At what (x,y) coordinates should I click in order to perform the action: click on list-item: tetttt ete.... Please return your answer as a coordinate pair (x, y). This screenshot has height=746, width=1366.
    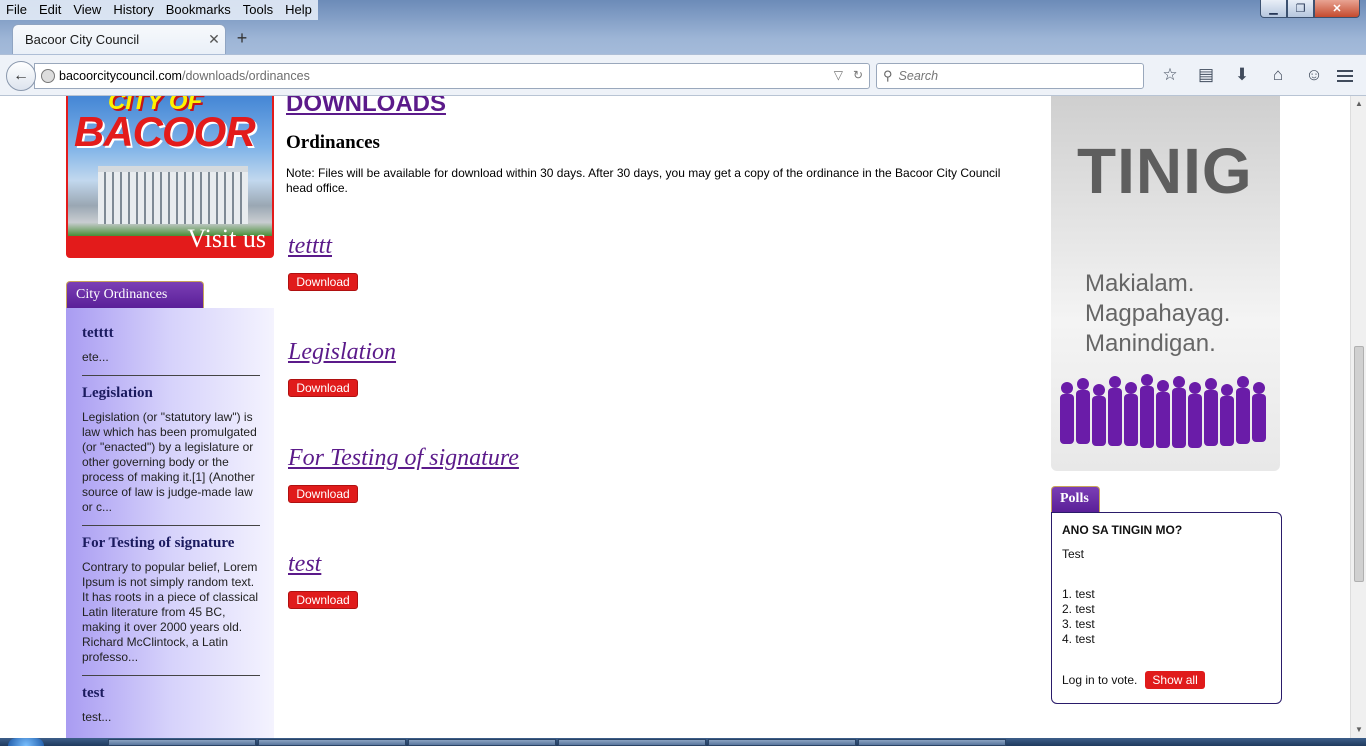
    Looking at the image, I should click on (171, 346).